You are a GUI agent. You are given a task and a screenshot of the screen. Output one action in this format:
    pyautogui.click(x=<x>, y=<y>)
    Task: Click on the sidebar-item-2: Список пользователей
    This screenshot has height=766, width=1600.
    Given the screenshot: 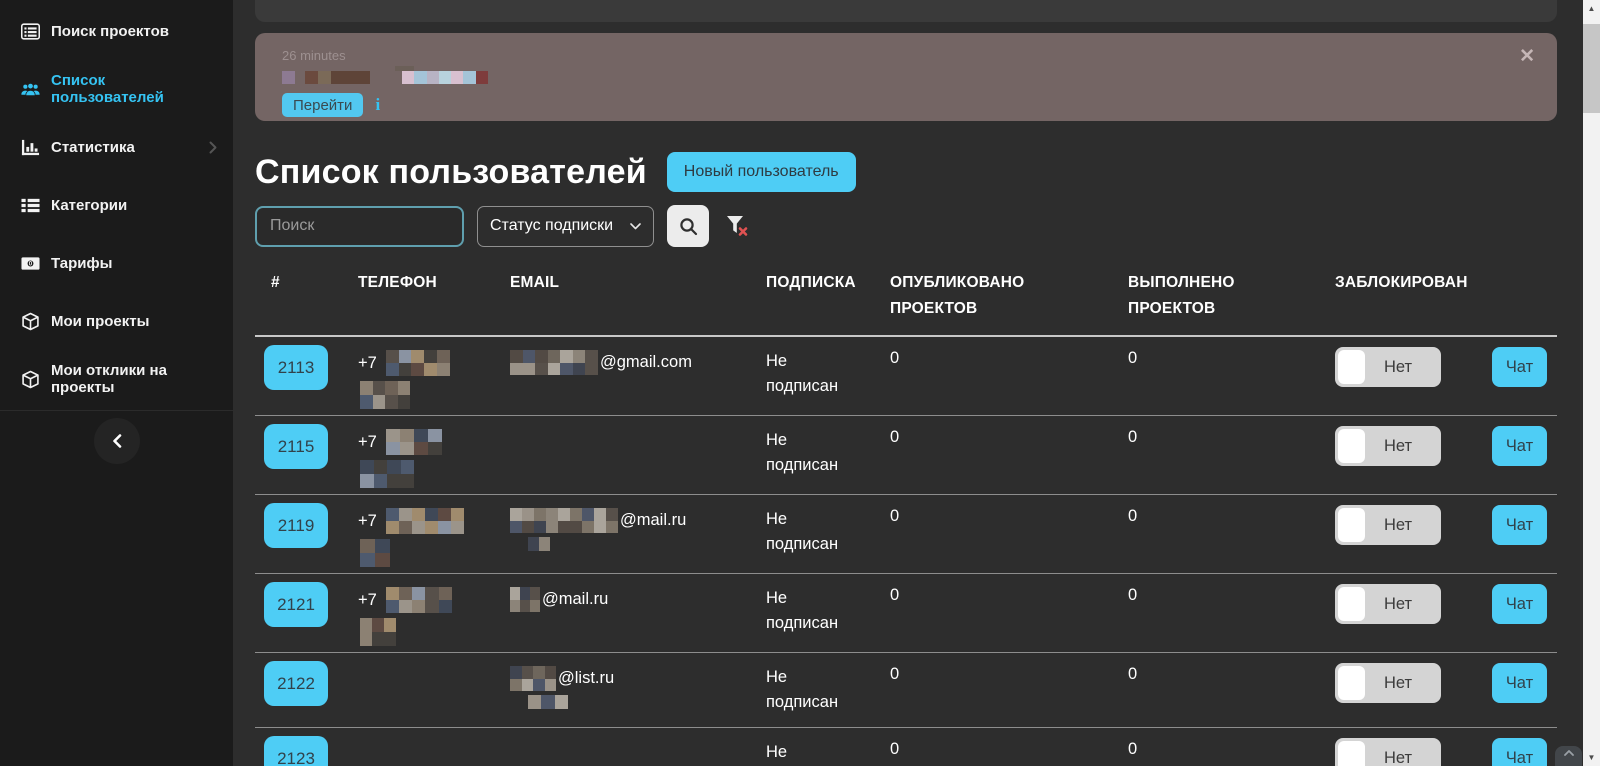 What is the action you would take?
    pyautogui.click(x=116, y=89)
    